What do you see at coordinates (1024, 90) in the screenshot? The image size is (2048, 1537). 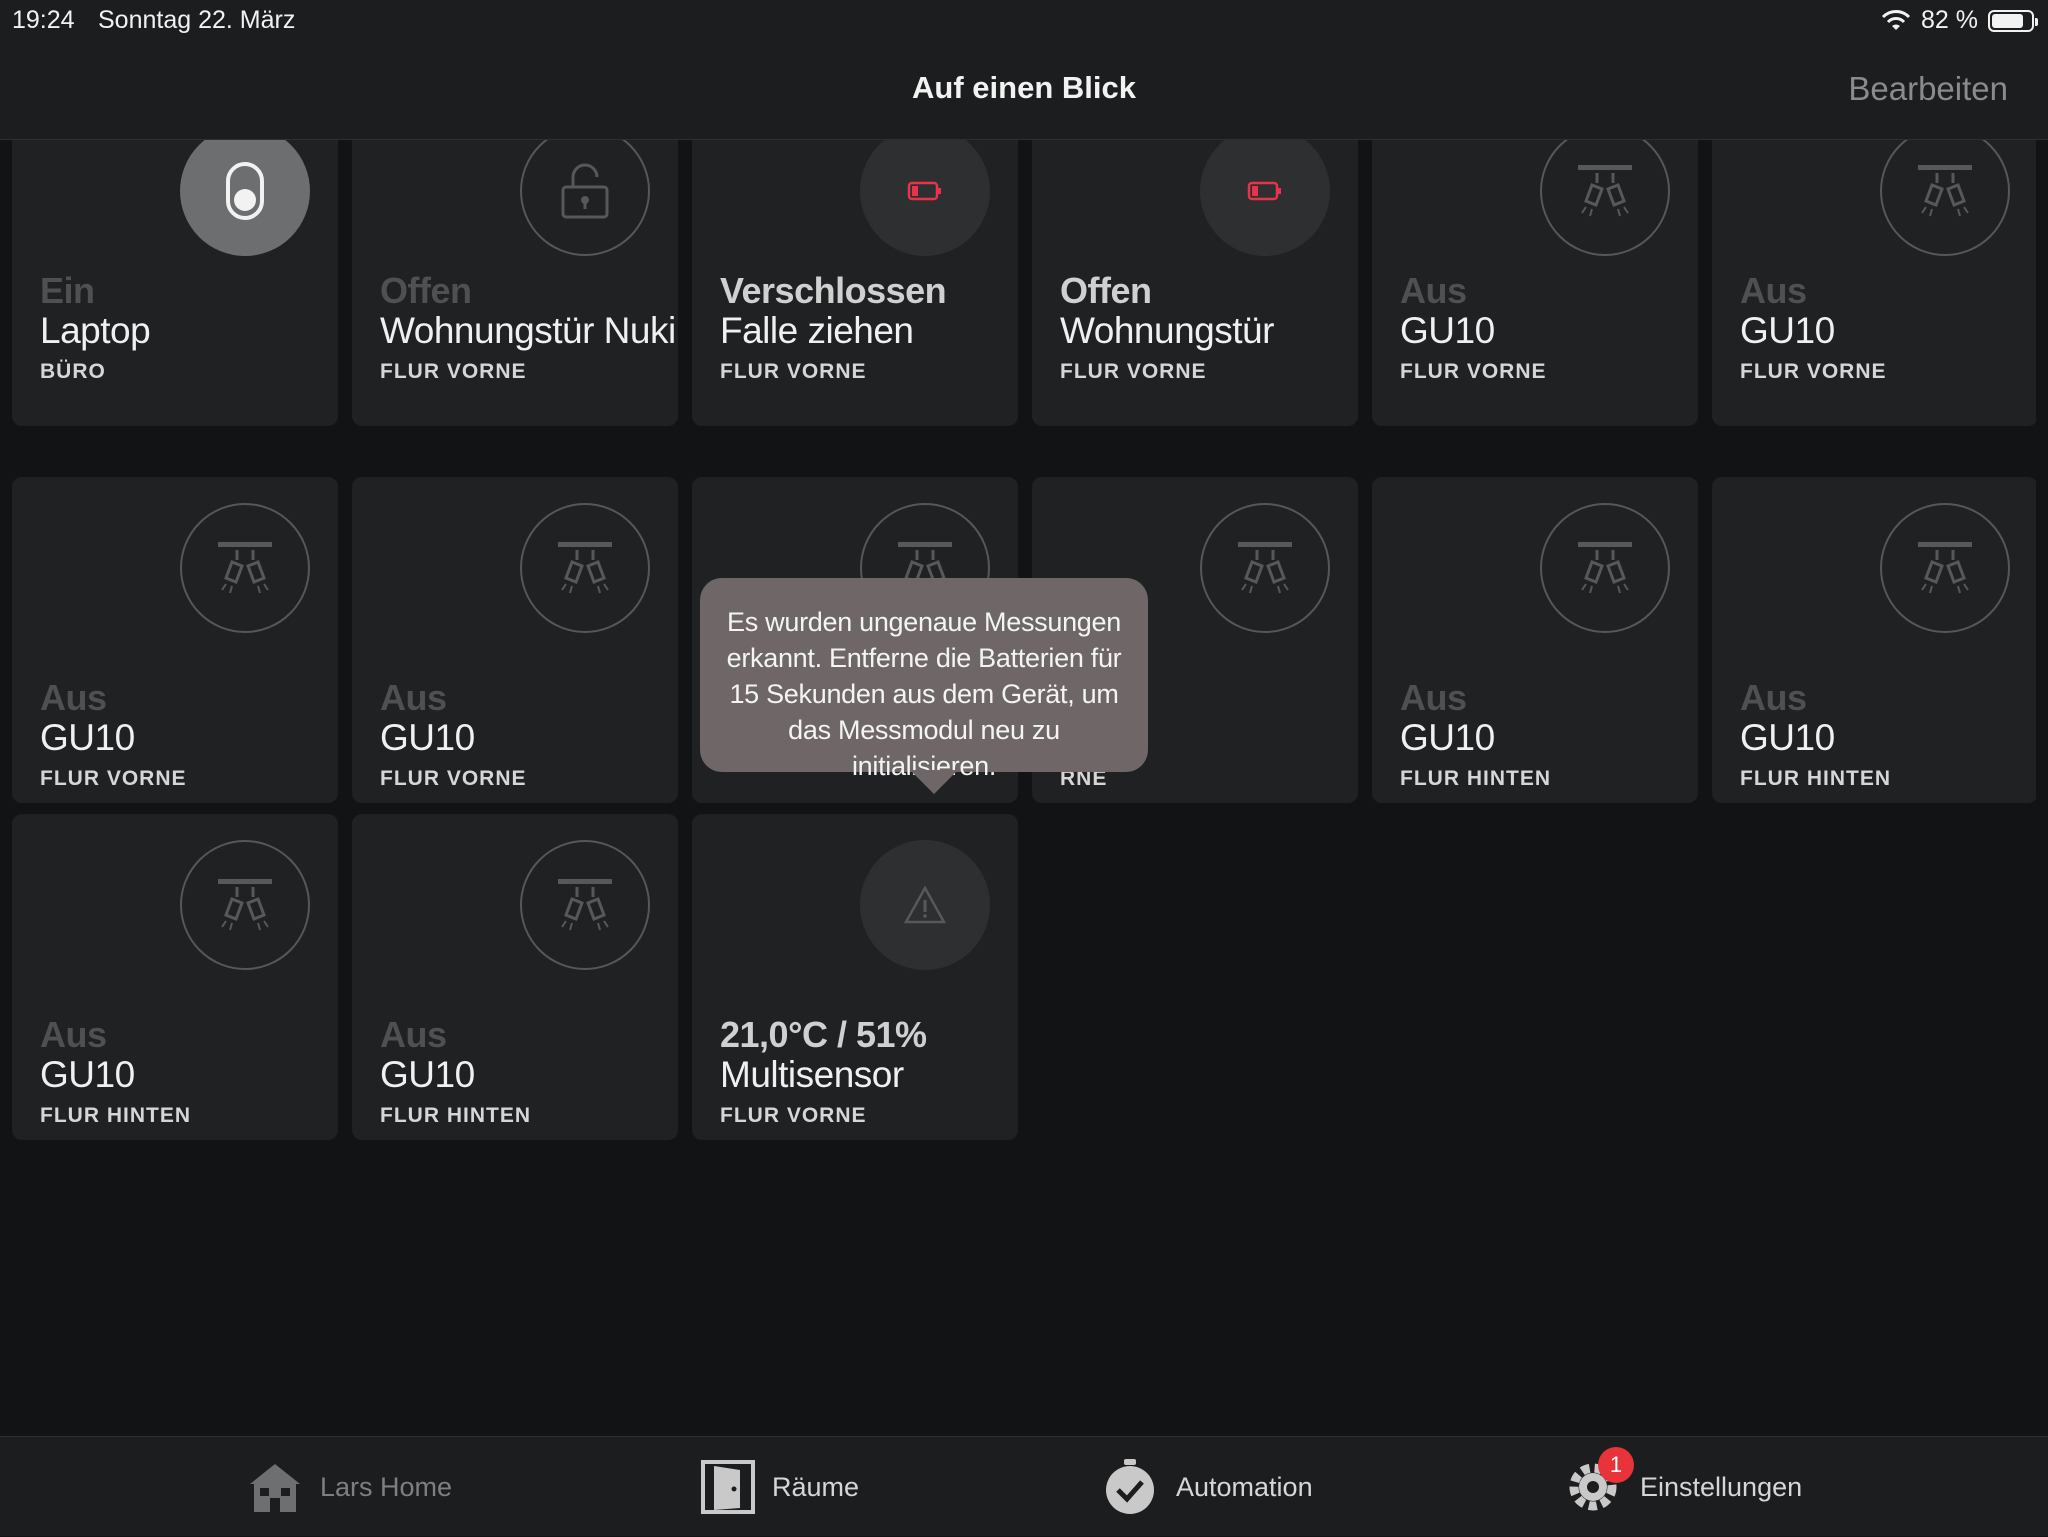 I see `nav-bar: Auf einen Blick Bearbeiten` at bounding box center [1024, 90].